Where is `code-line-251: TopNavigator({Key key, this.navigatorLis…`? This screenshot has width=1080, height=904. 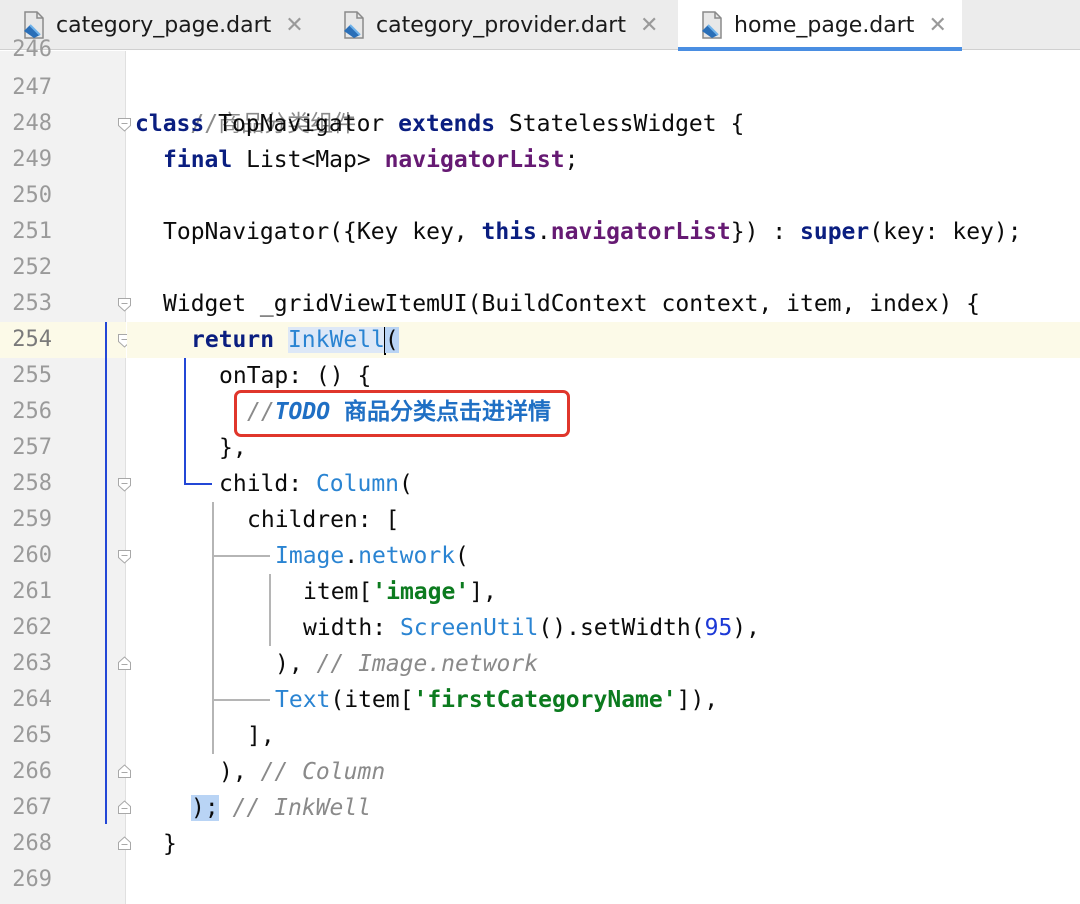 code-line-251: TopNavigator({Key key, this.navigatorLis… is located at coordinates (592, 232).